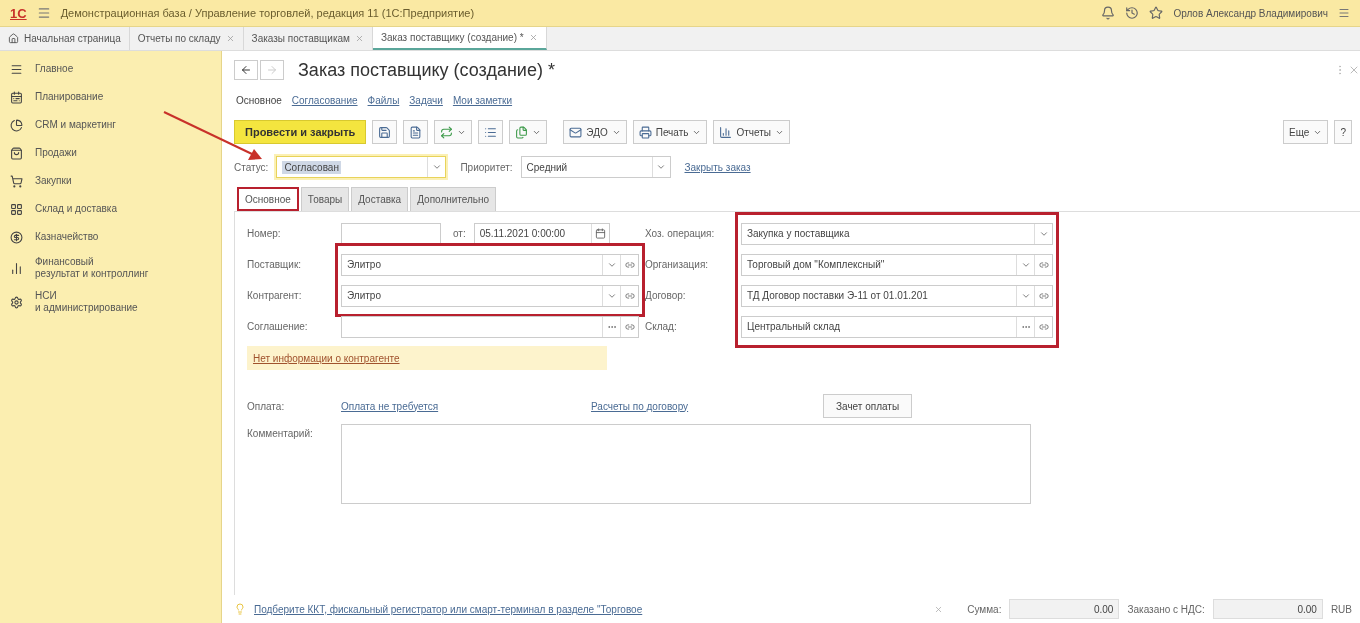 Image resolution: width=1360 pixels, height=623 pixels. Describe the element at coordinates (300, 38) in the screenshot. I see `tab-label: Заказы поставщикам` at that location.